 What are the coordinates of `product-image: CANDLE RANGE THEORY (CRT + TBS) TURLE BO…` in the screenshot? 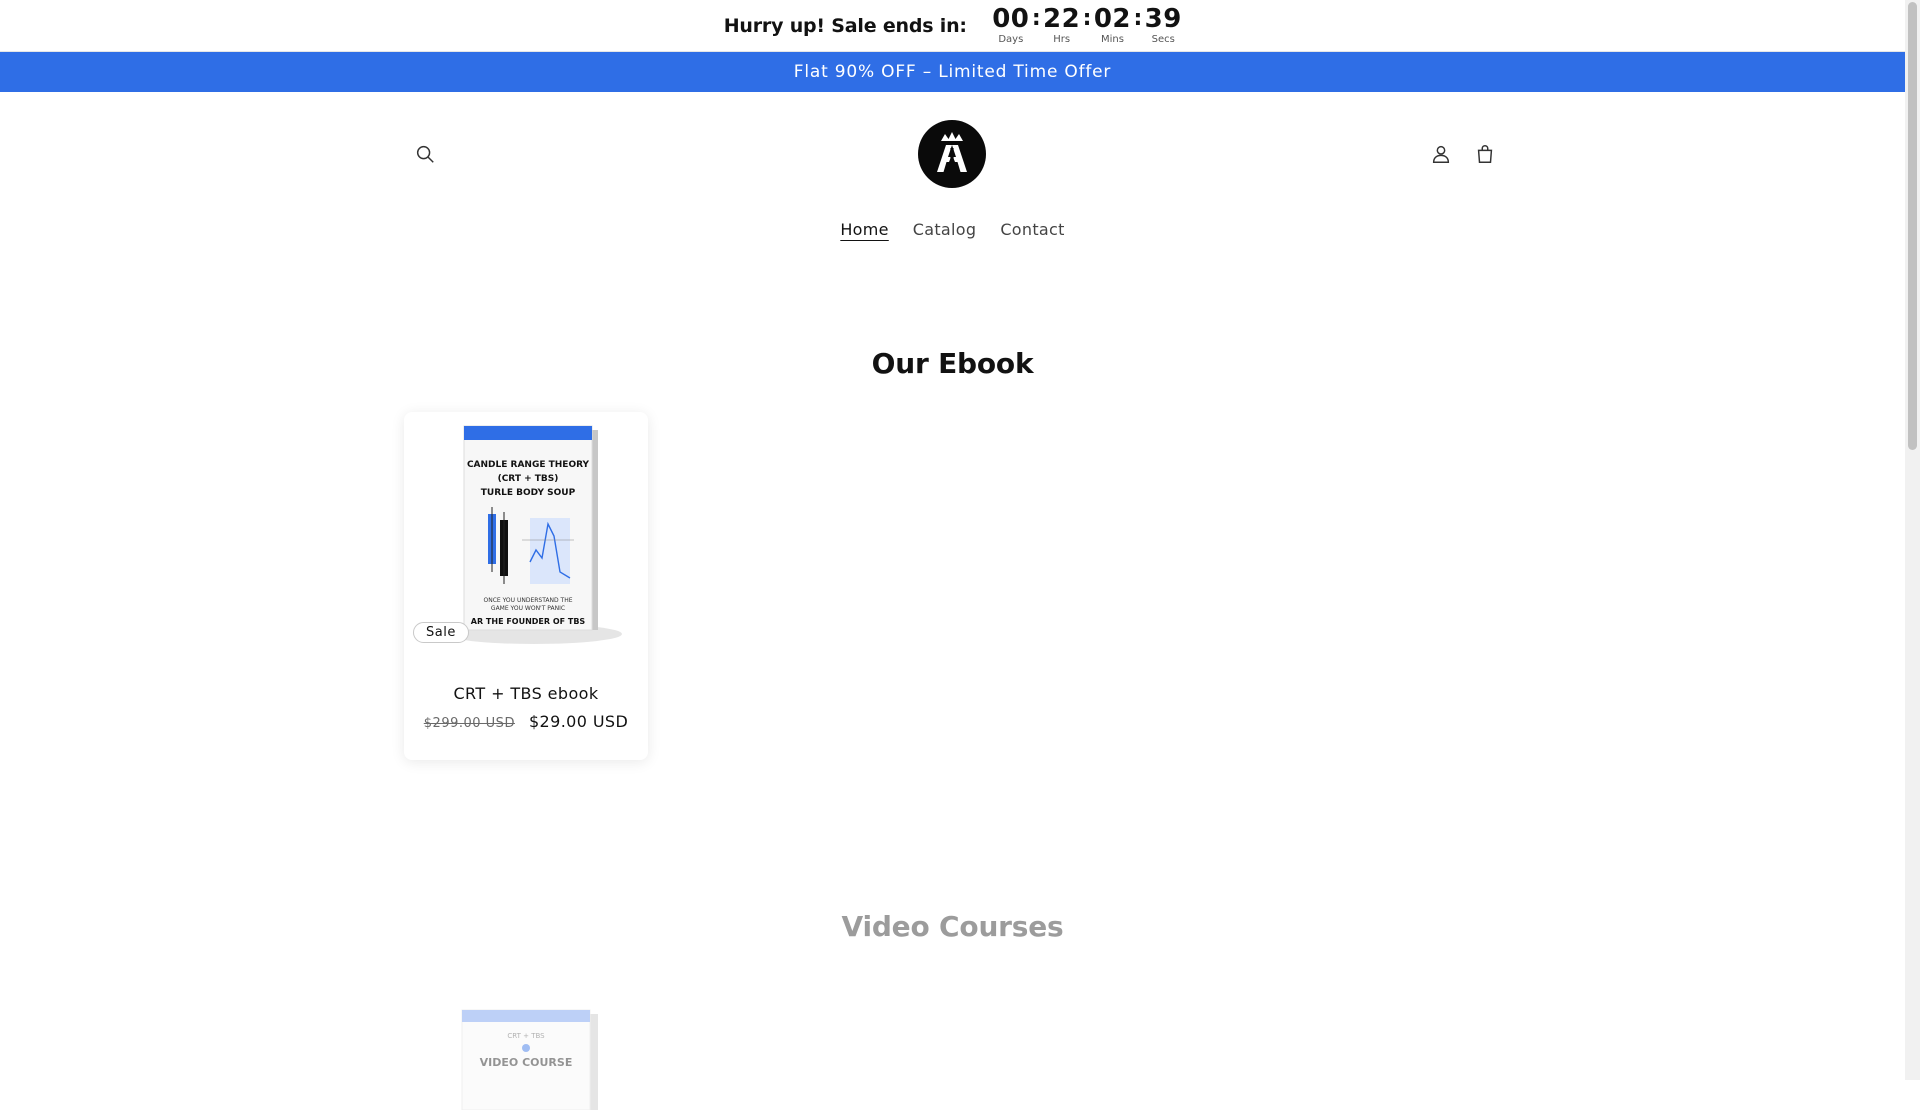 It's located at (534, 534).